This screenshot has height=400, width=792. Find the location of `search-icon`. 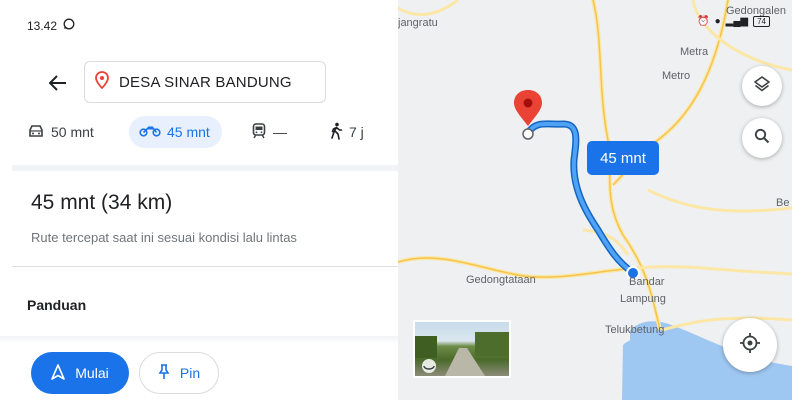

search-icon is located at coordinates (762, 138).